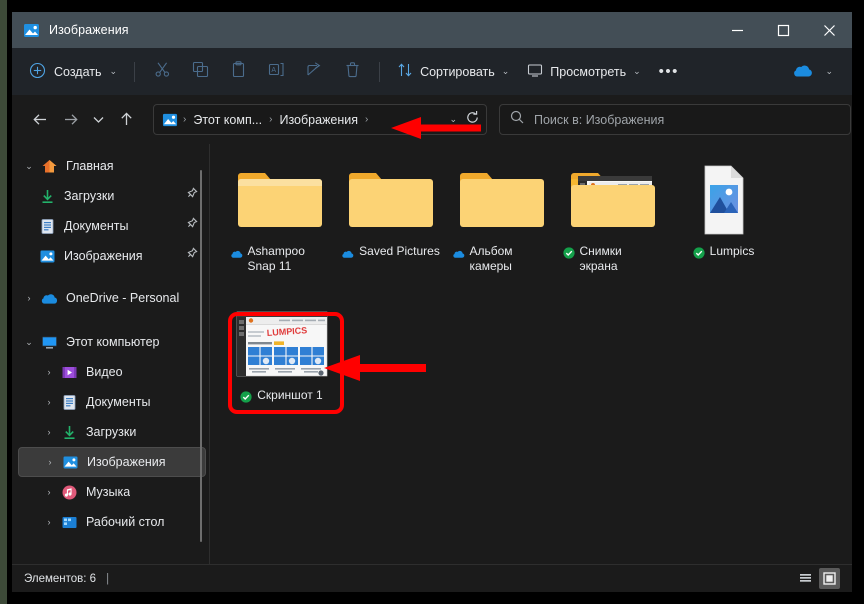  What do you see at coordinates (737, 30) in the screenshot?
I see `minimize-button` at bounding box center [737, 30].